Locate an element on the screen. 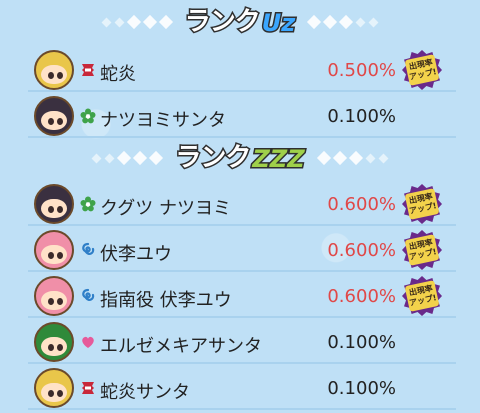 This screenshot has height=413, width=480. list-item: クグツ ナツヨミ 0.600% 出現率 アップ! is located at coordinates (240, 204).